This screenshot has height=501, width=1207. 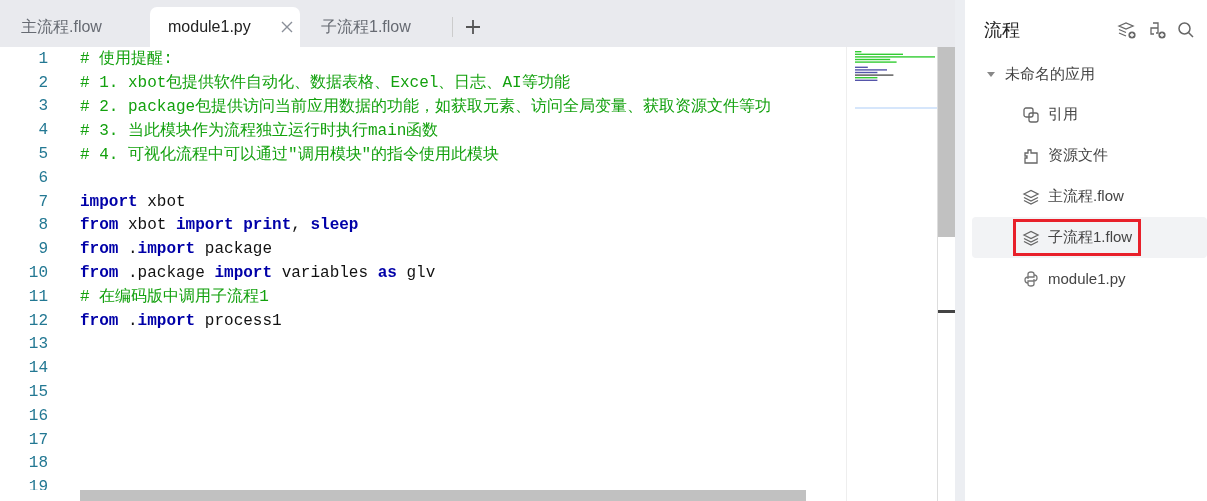 I want to click on tree-item: module1.py, so click(x=1089, y=278).